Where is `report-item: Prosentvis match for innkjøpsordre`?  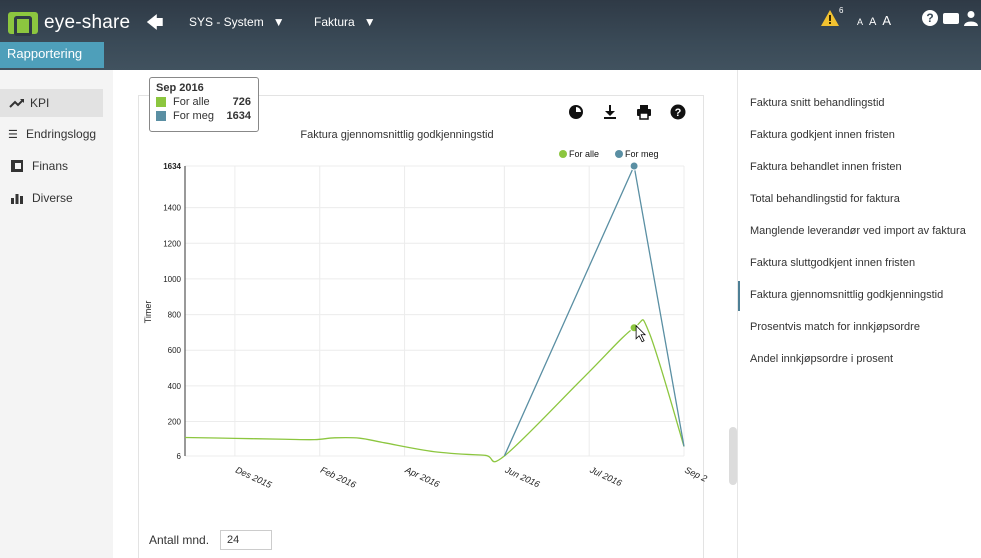 report-item: Prosentvis match for innkjøpsordre is located at coordinates (835, 327).